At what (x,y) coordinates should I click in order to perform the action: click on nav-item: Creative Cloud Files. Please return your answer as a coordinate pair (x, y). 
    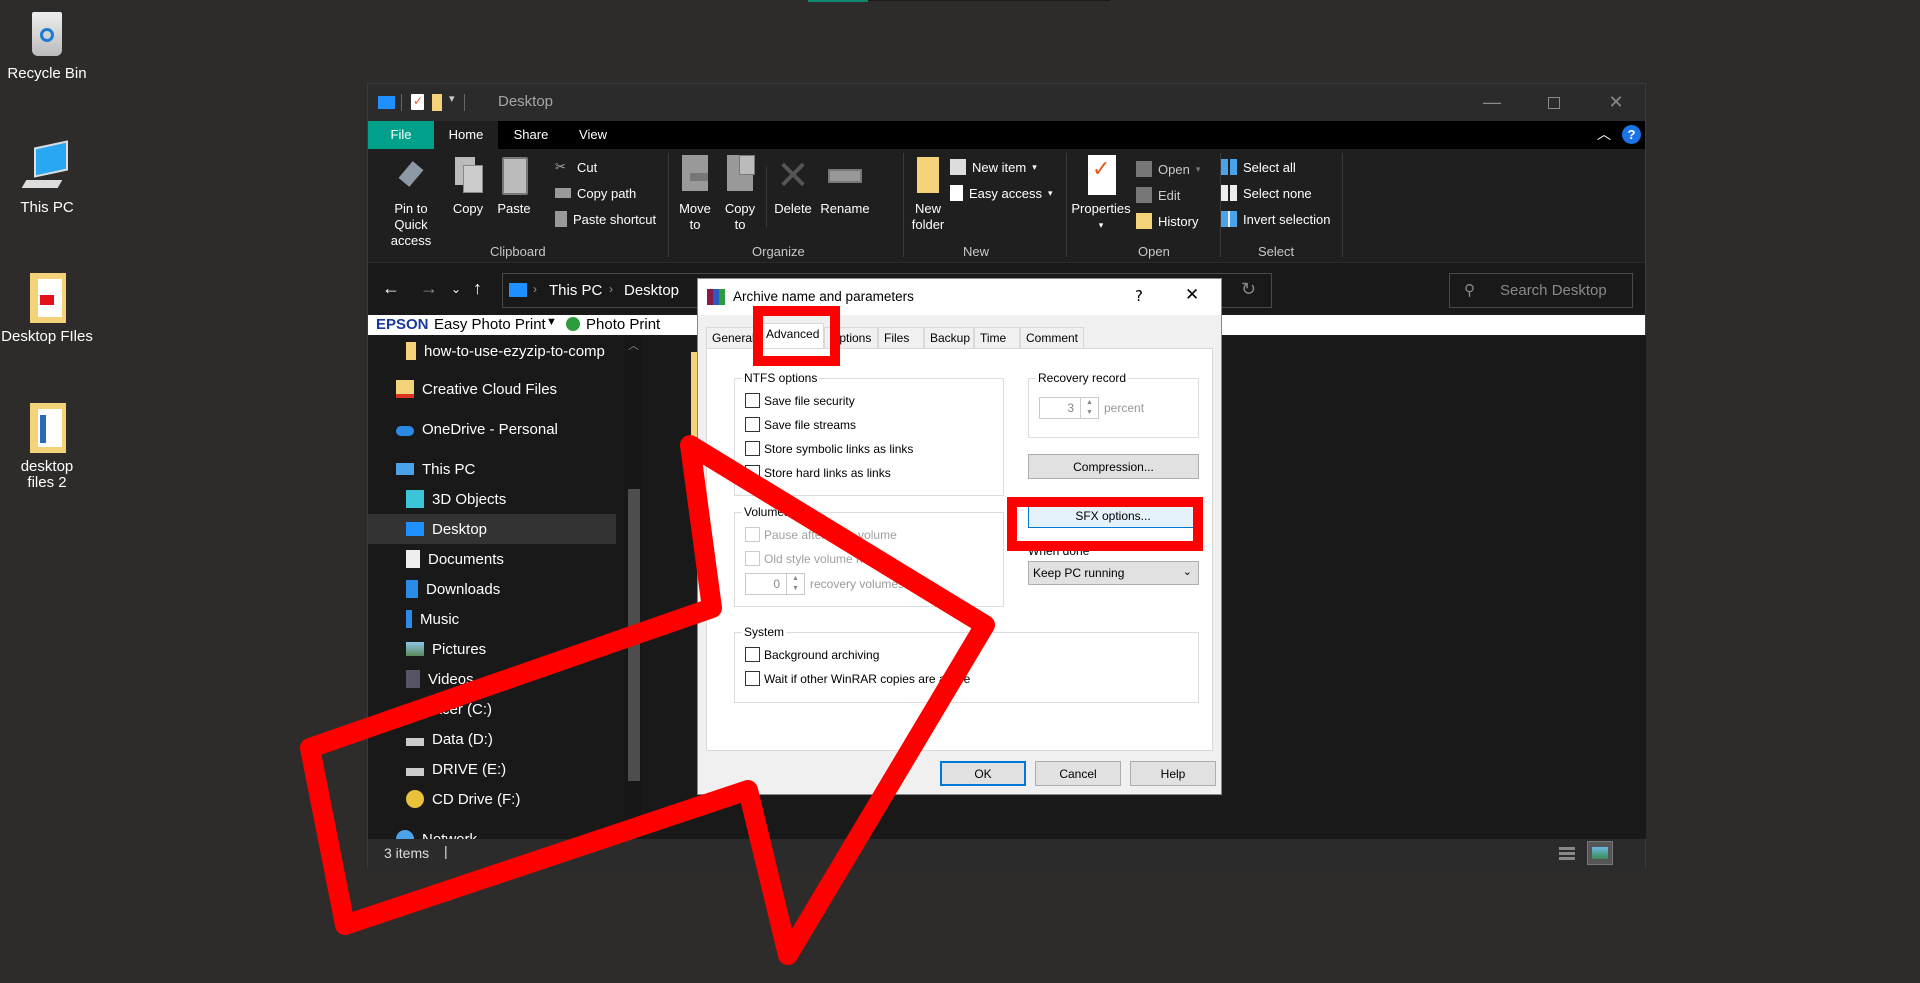
    Looking at the image, I should click on (492, 389).